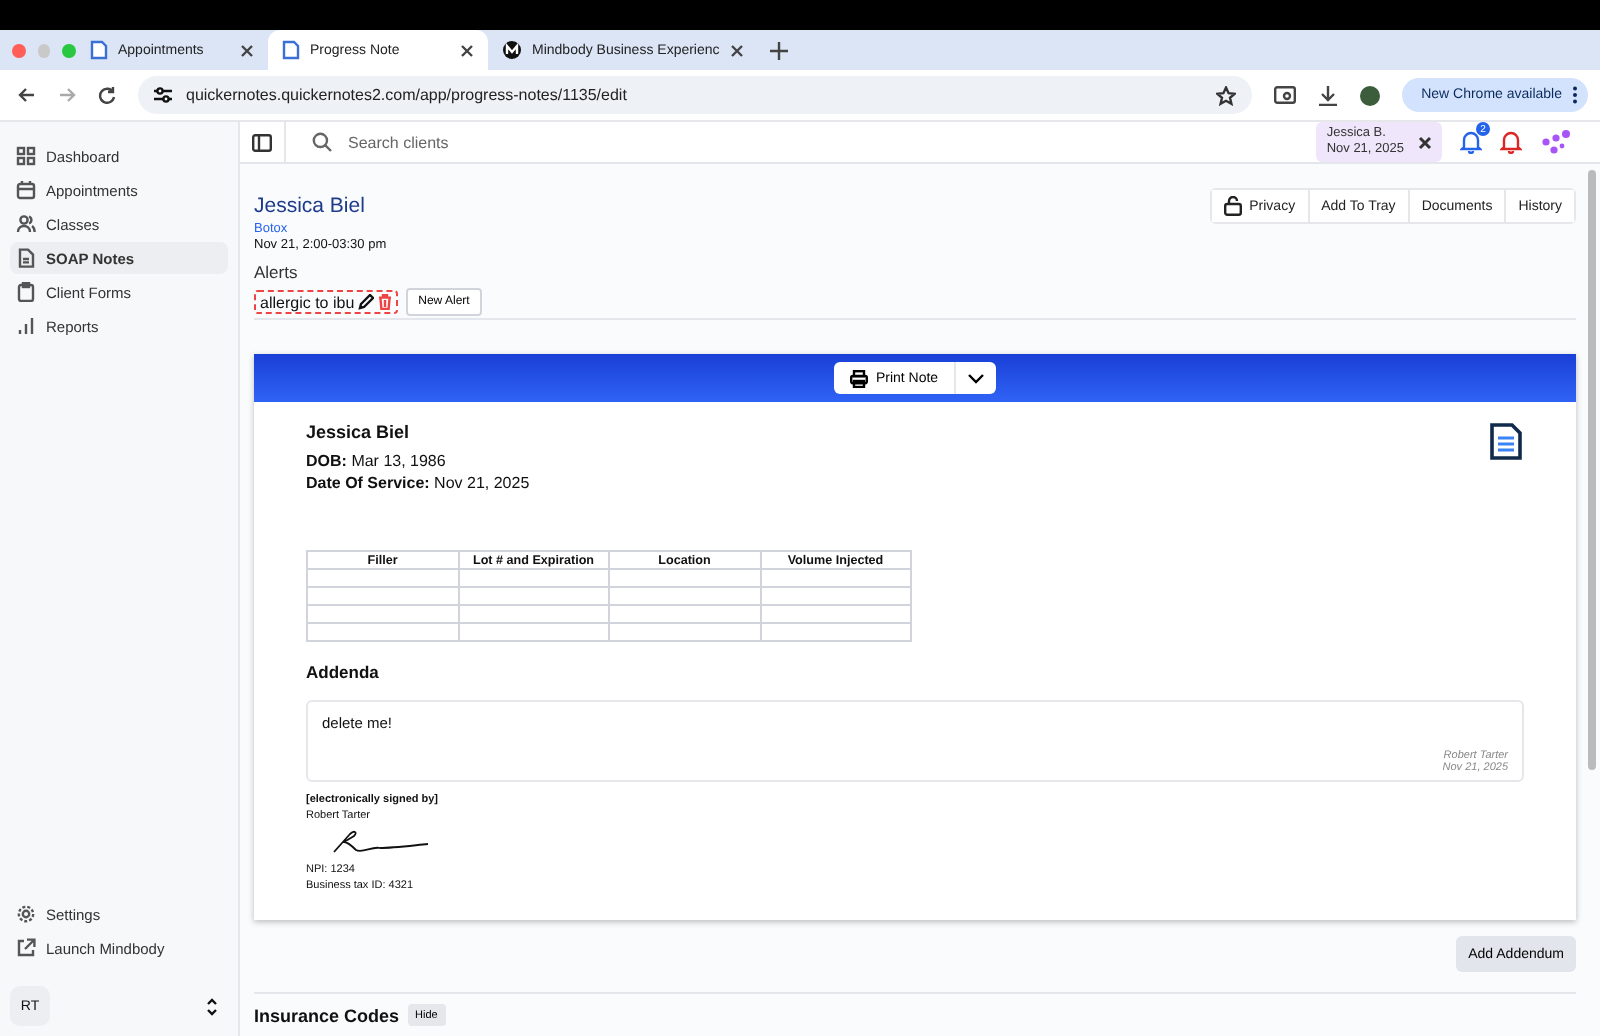 The width and height of the screenshot is (1600, 1036). Describe the element at coordinates (976, 378) in the screenshot. I see `chevron-down-icon` at that location.